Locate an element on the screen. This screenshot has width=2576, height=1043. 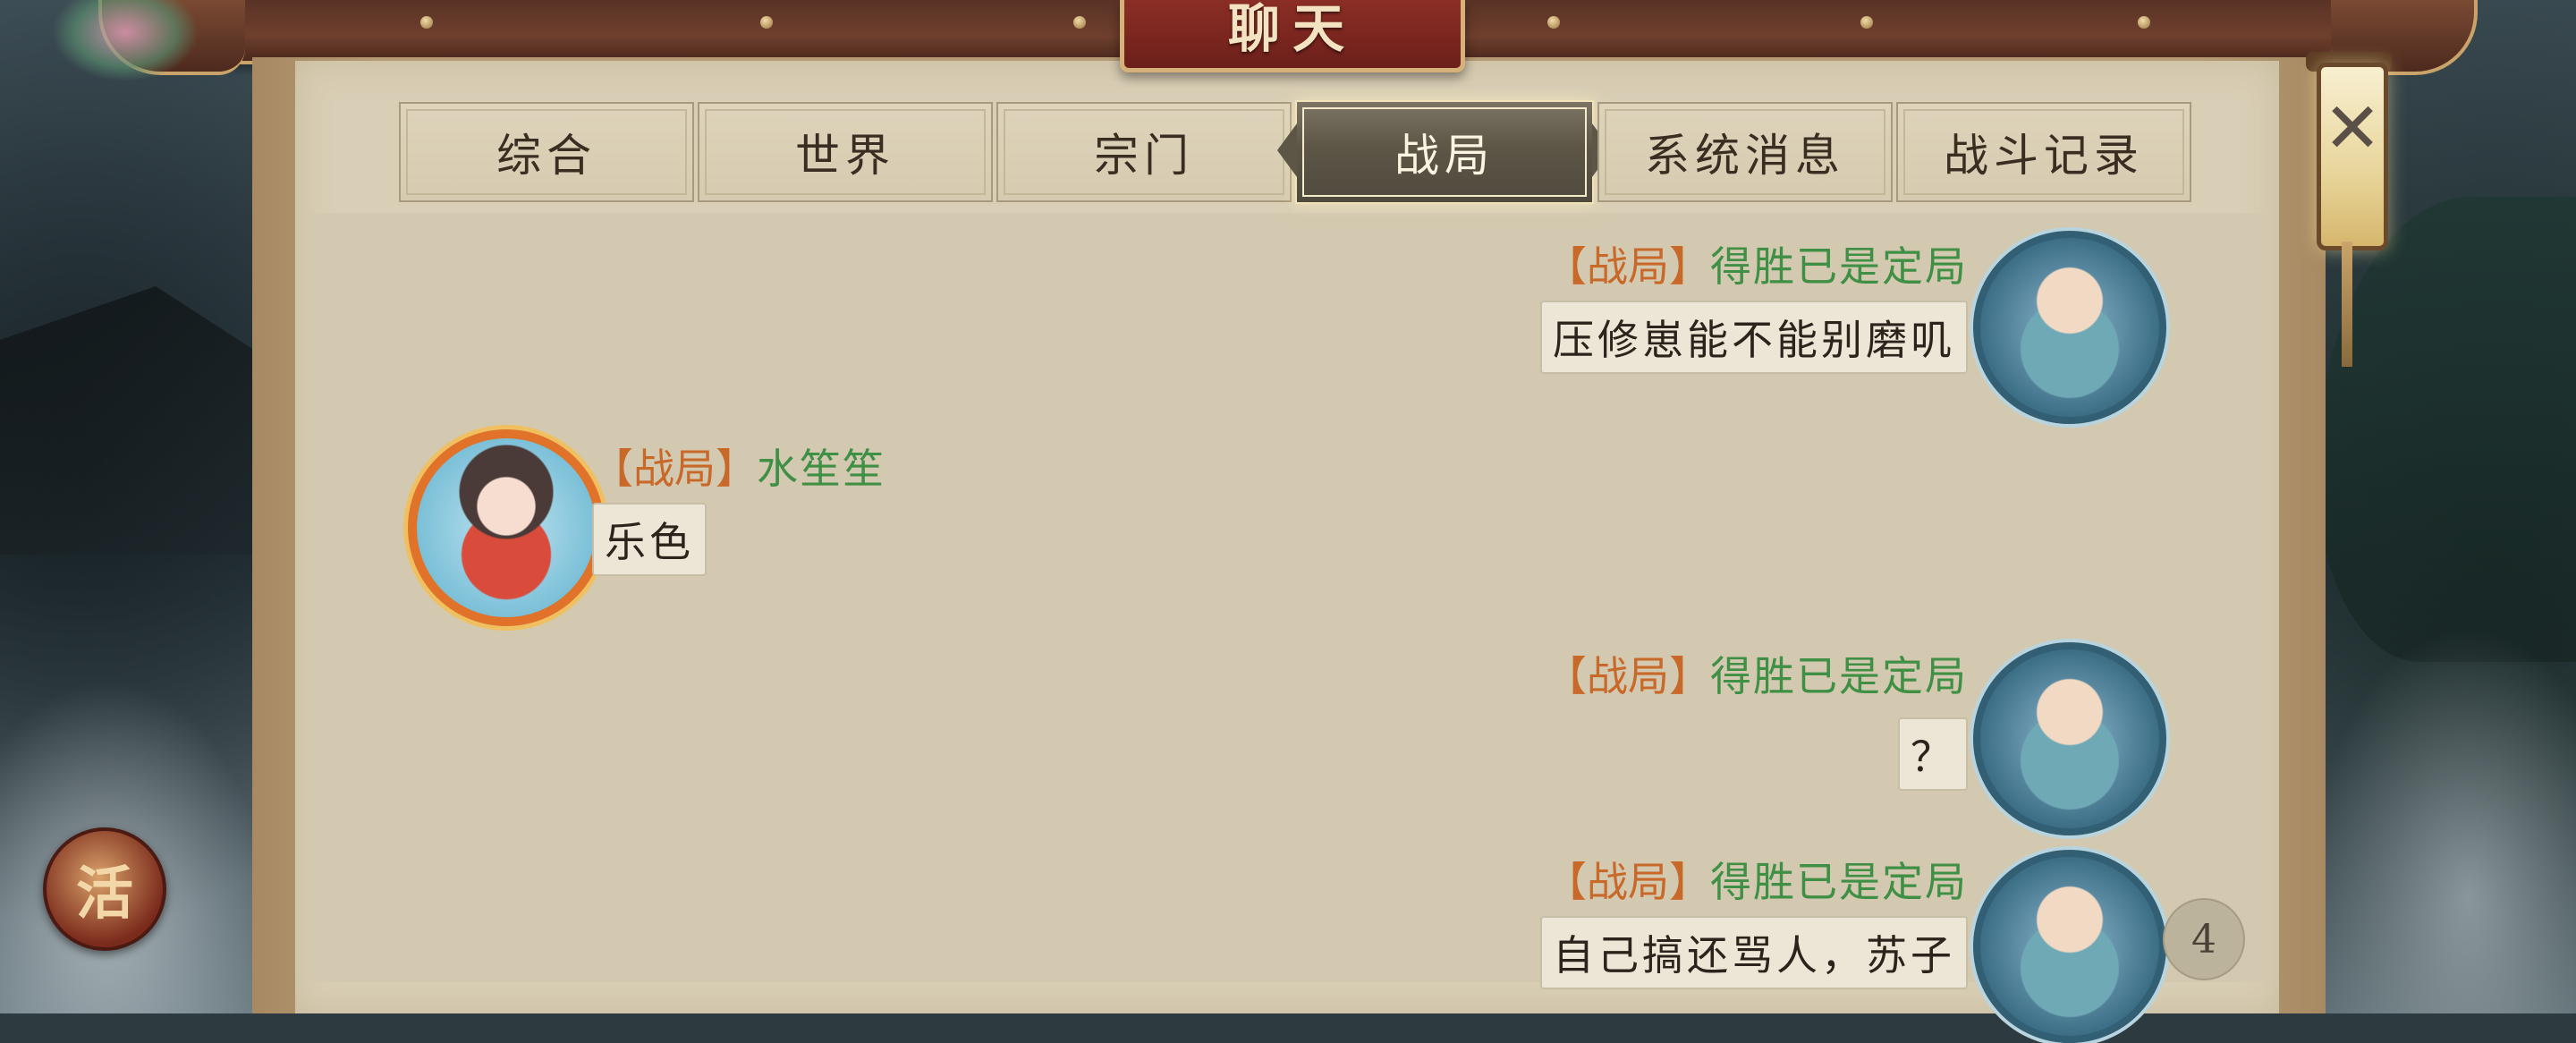
tab-battle-label: 战局 is located at coordinates (1444, 156).